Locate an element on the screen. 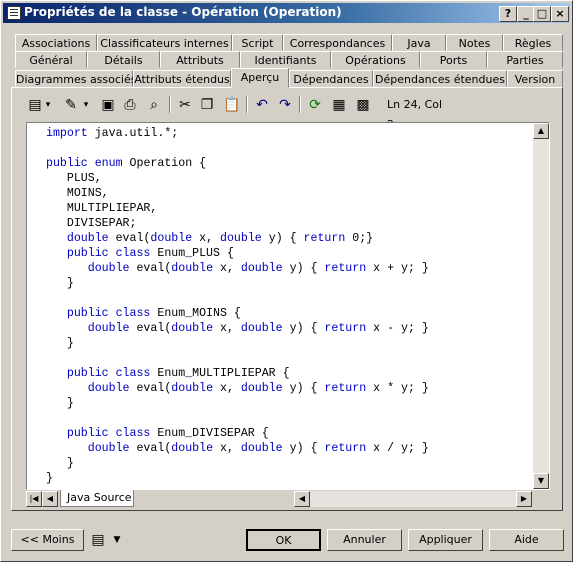 The width and height of the screenshot is (573, 562). redo-icon: ↷ is located at coordinates (285, 105).